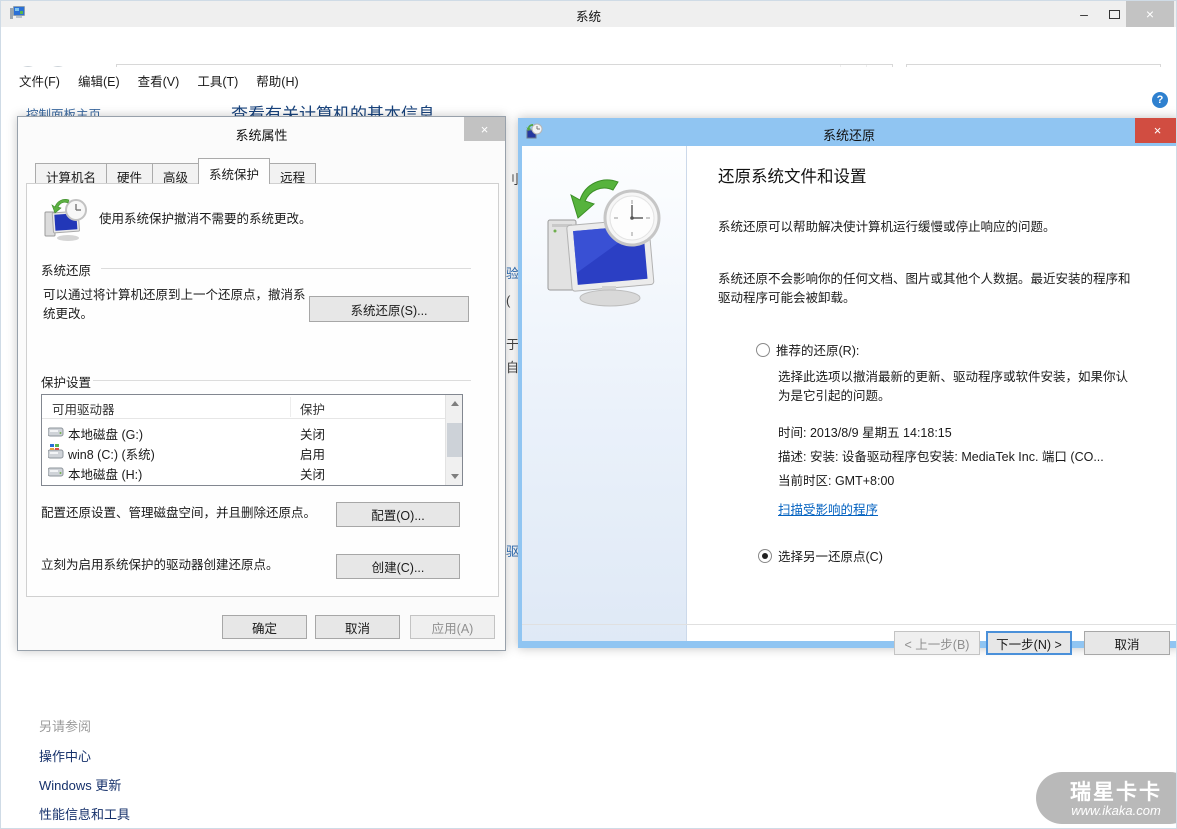 This screenshot has width=1177, height=829. I want to click on clipped-text-fragment: 刂, so click(512, 179).